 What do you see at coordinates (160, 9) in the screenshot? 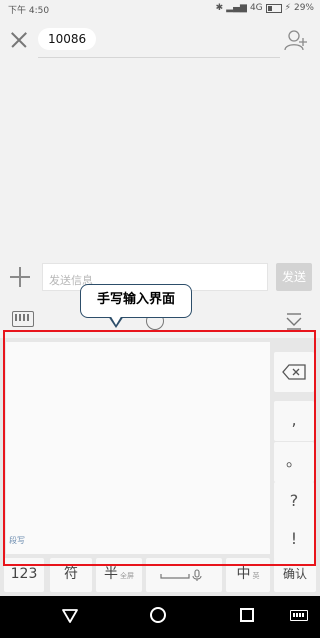
I see `status-bar: 下午 4:50 ✱ ▂▄▆ 4G ⚡ 29%` at bounding box center [160, 9].